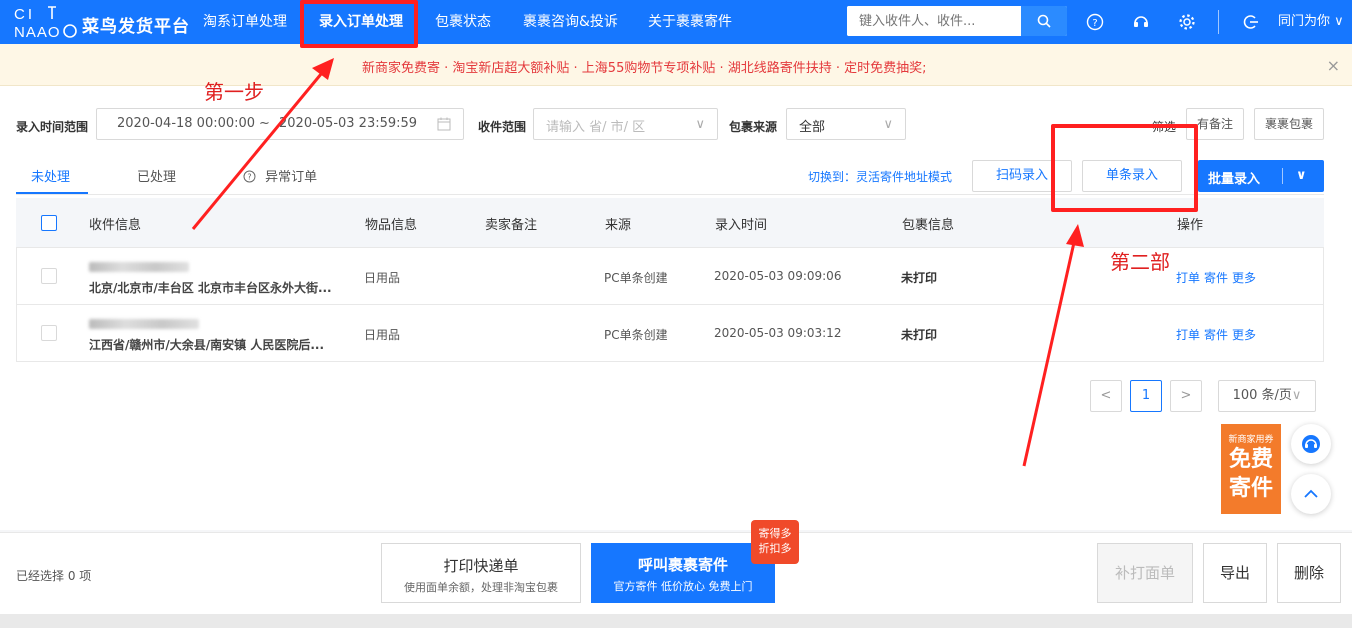 This screenshot has width=1352, height=628. I want to click on annotation-box-step1, so click(359, 24).